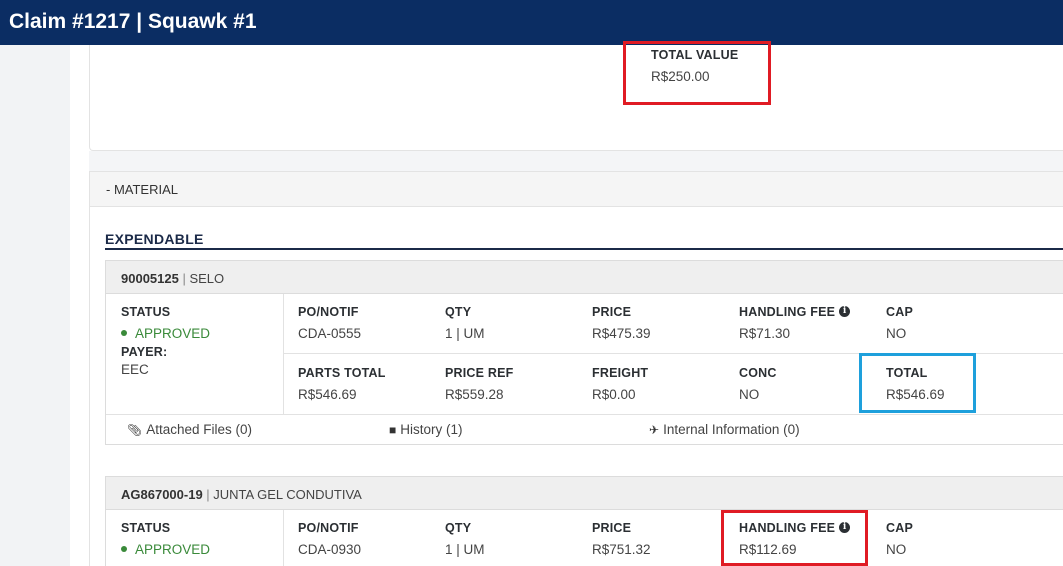  What do you see at coordinates (697, 73) in the screenshot?
I see `highlight-box-total-value` at bounding box center [697, 73].